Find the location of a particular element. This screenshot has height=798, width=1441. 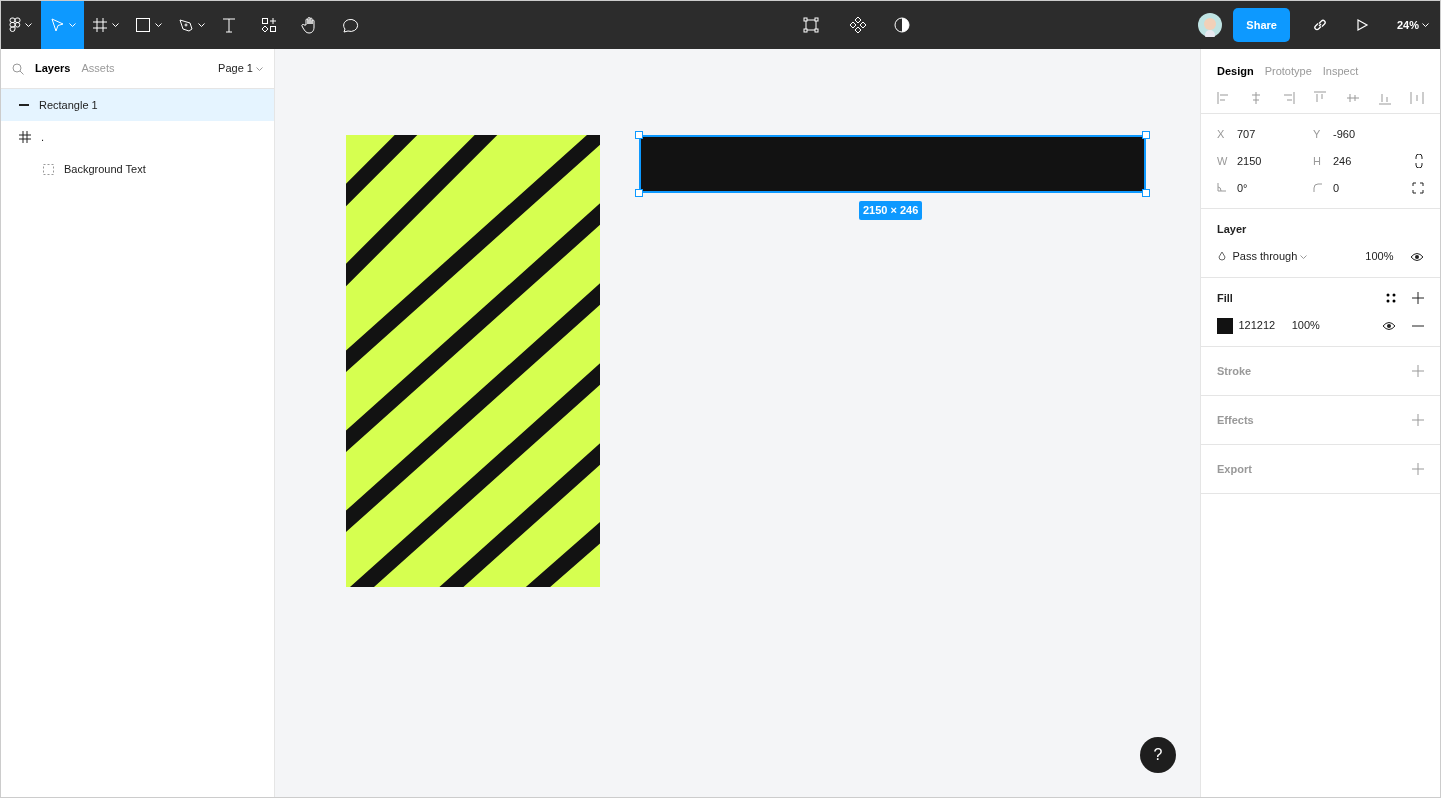

color-swatch is located at coordinates (1225, 325).